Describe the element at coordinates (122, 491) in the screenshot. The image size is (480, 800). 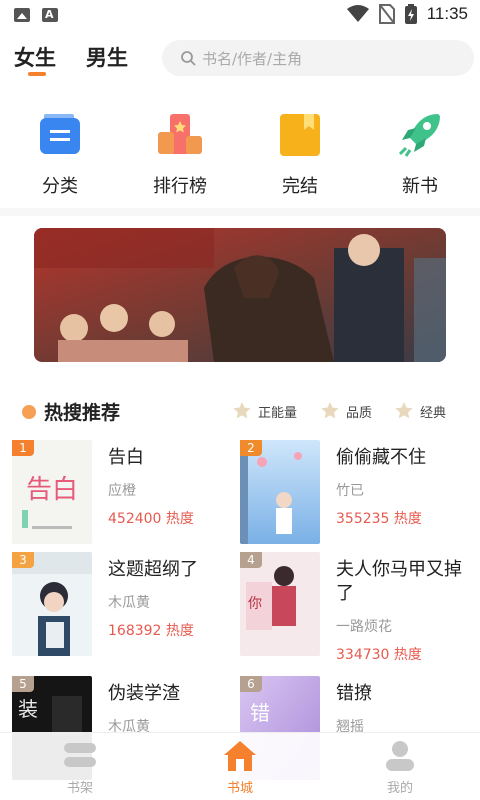
I see `book-author: 应橙` at that location.